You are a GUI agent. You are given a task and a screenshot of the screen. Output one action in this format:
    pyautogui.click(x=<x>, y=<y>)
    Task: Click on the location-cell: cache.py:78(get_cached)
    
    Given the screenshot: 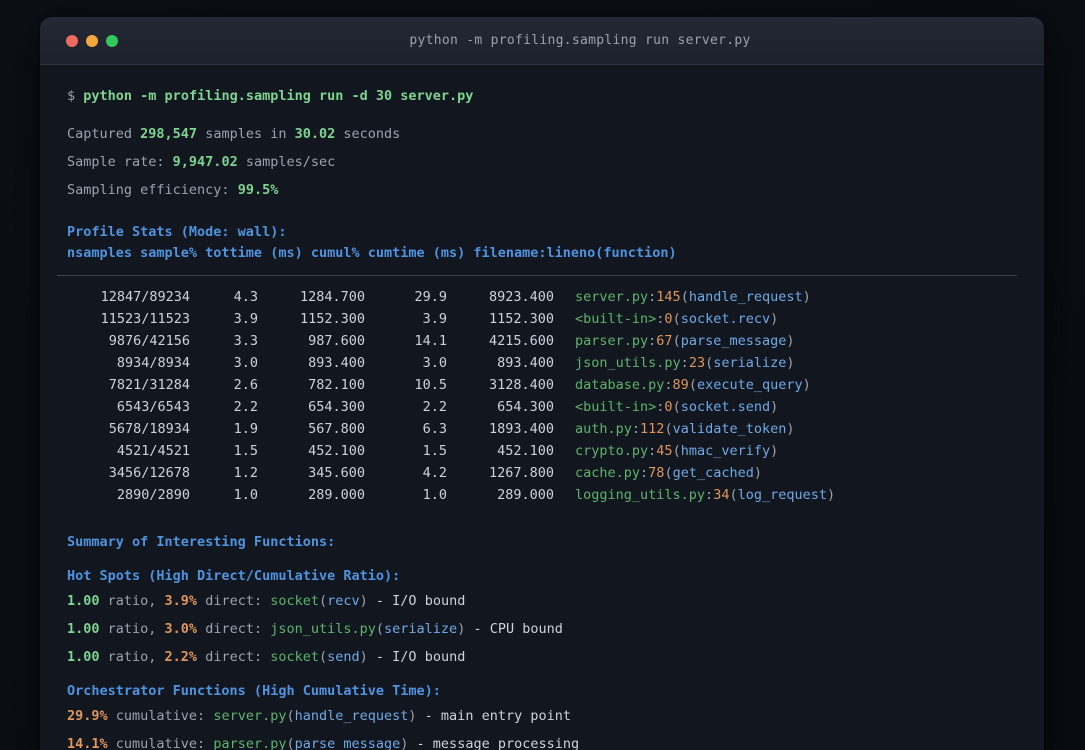 What is the action you would take?
    pyautogui.click(x=668, y=473)
    